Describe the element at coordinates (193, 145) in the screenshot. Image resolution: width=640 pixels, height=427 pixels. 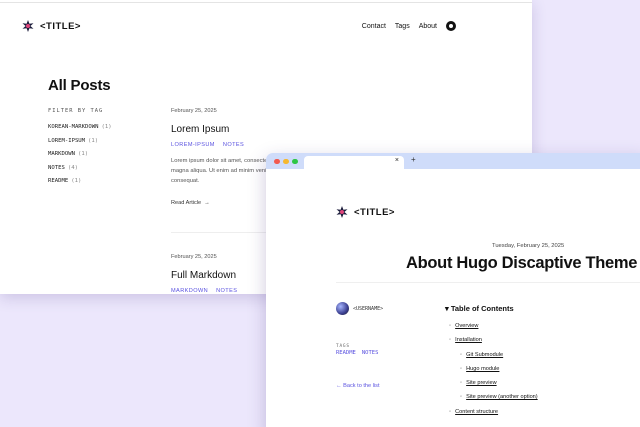
I see `post-tag: LOREM-IPSUM` at that location.